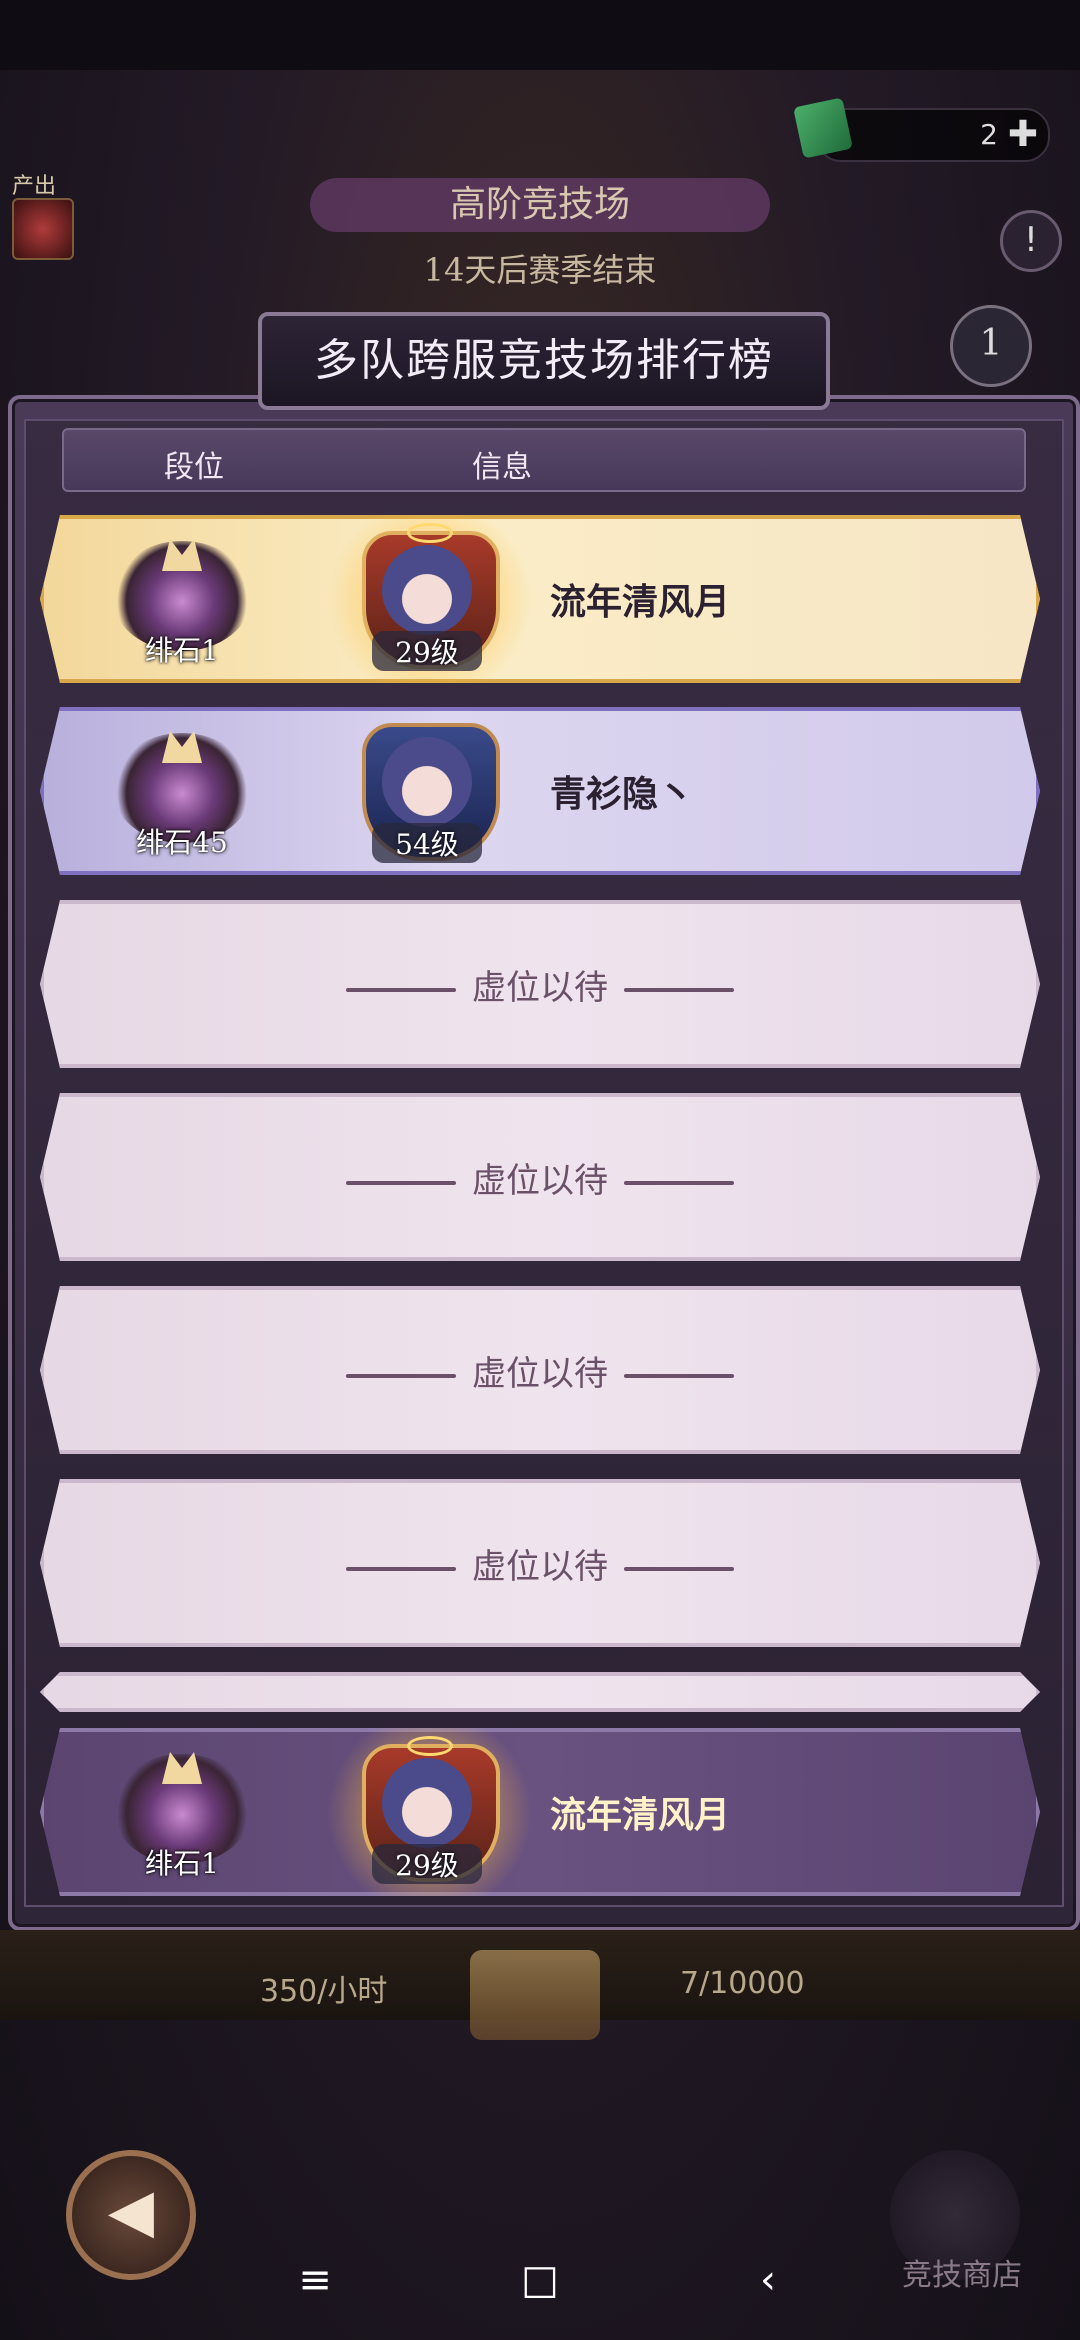  I want to click on rank-emblem: 绯石45, so click(182, 793).